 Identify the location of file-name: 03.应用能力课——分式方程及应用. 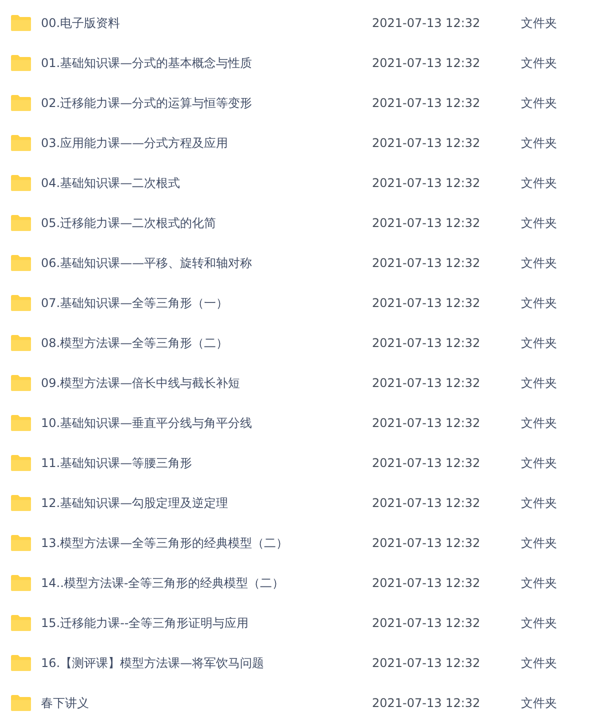
(206, 143).